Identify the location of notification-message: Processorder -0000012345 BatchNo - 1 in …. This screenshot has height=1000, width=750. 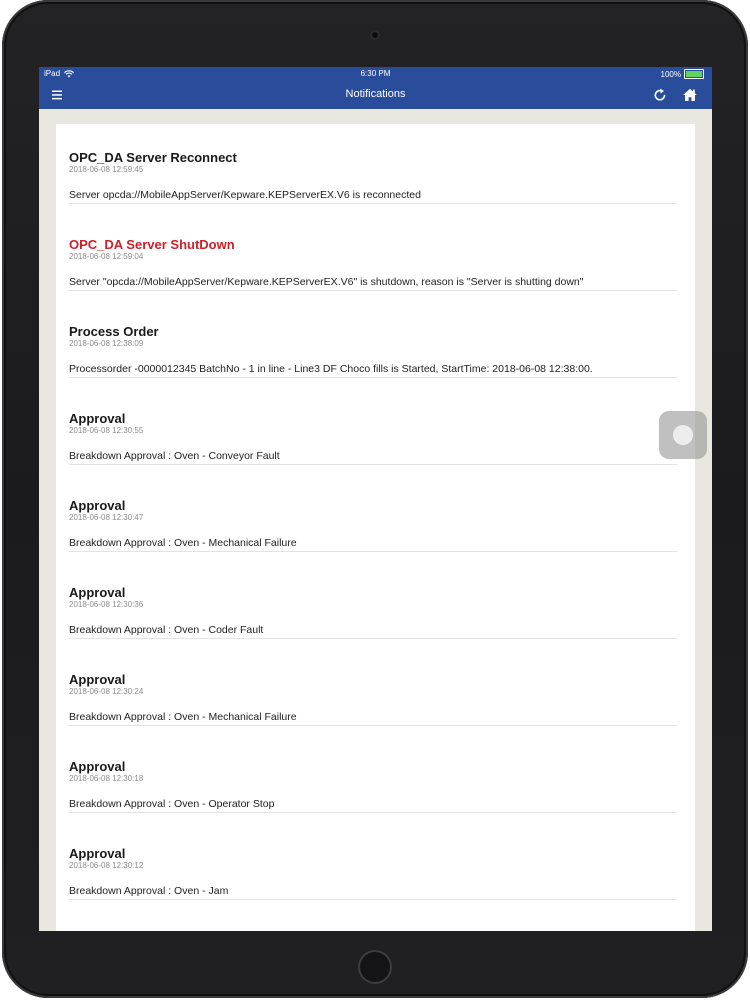
(373, 370).